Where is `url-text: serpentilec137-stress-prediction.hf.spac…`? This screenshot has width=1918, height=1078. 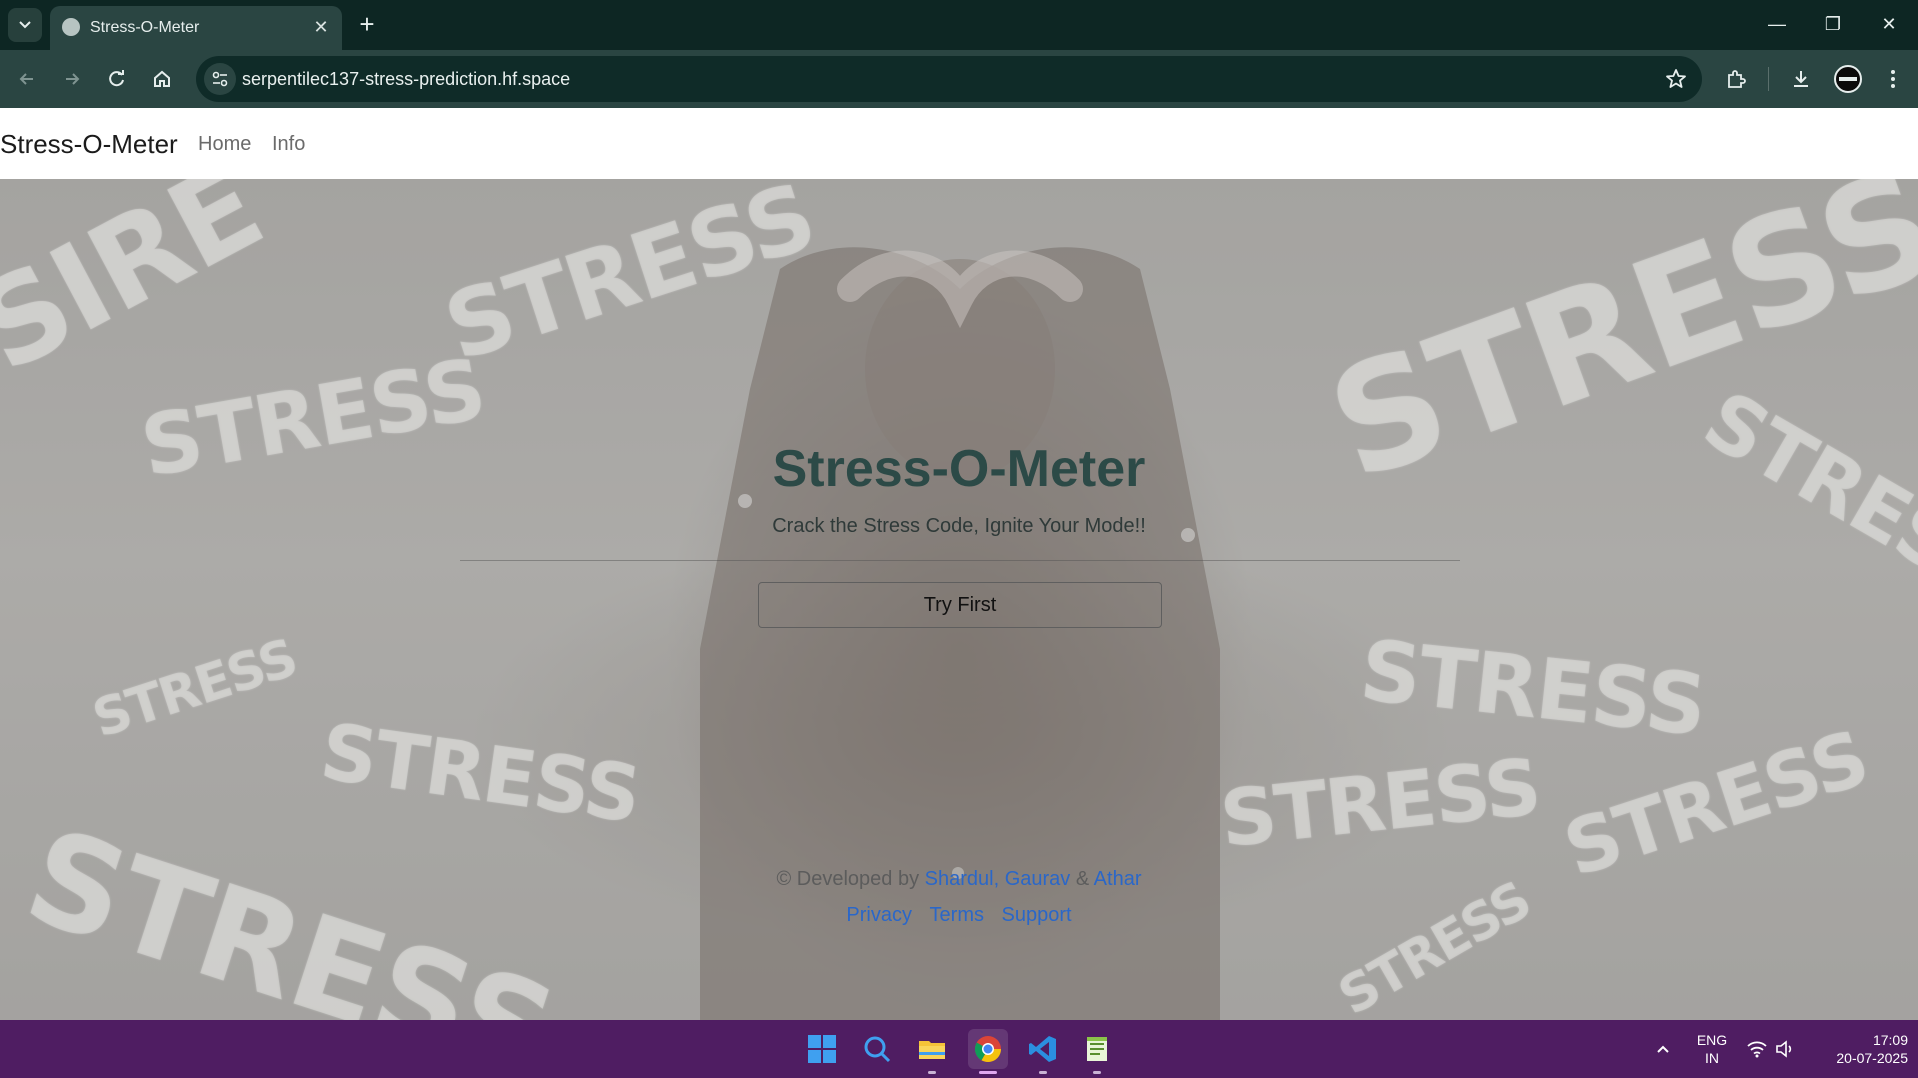
url-text: serpentilec137-stress-prediction.hf.spac… is located at coordinates (406, 79).